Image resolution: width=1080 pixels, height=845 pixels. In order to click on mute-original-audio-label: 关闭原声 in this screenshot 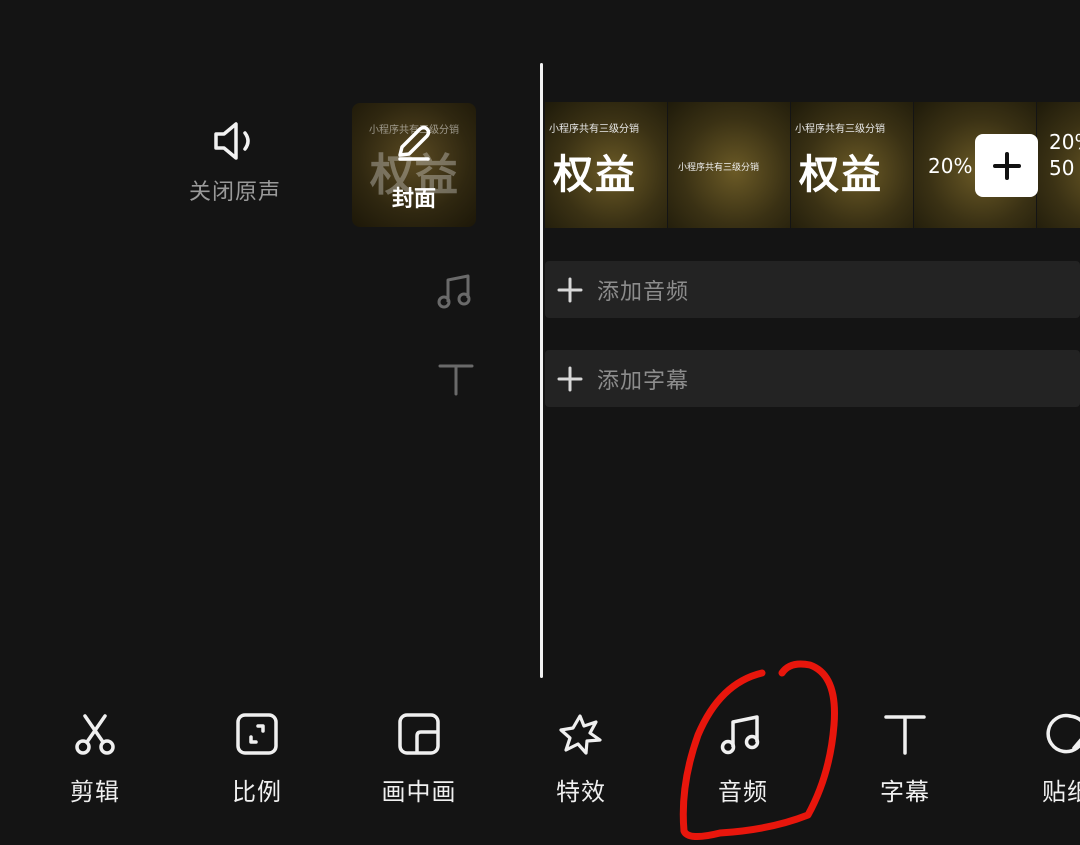, I will do `click(234, 192)`.